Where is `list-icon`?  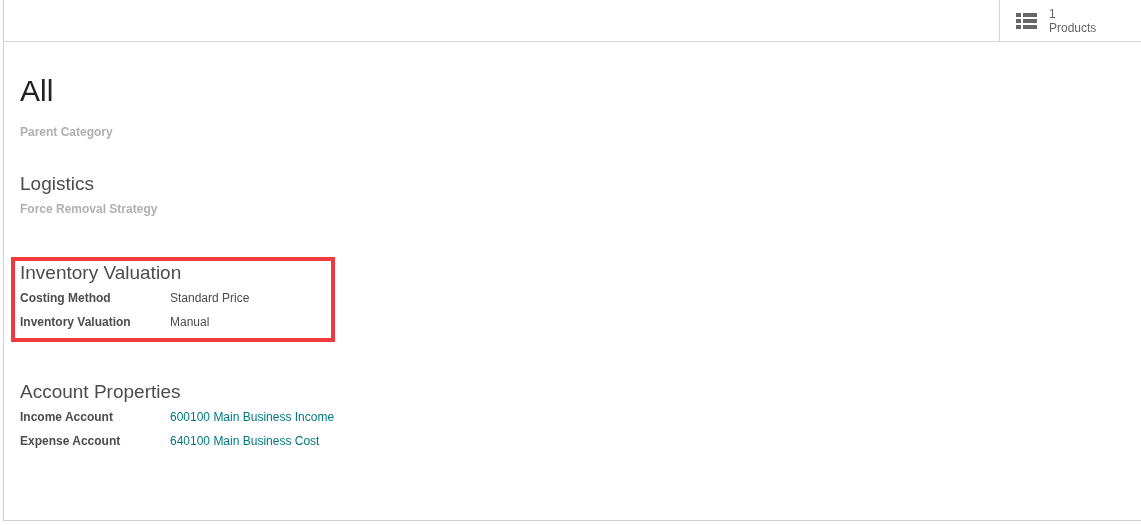 list-icon is located at coordinates (1026, 20).